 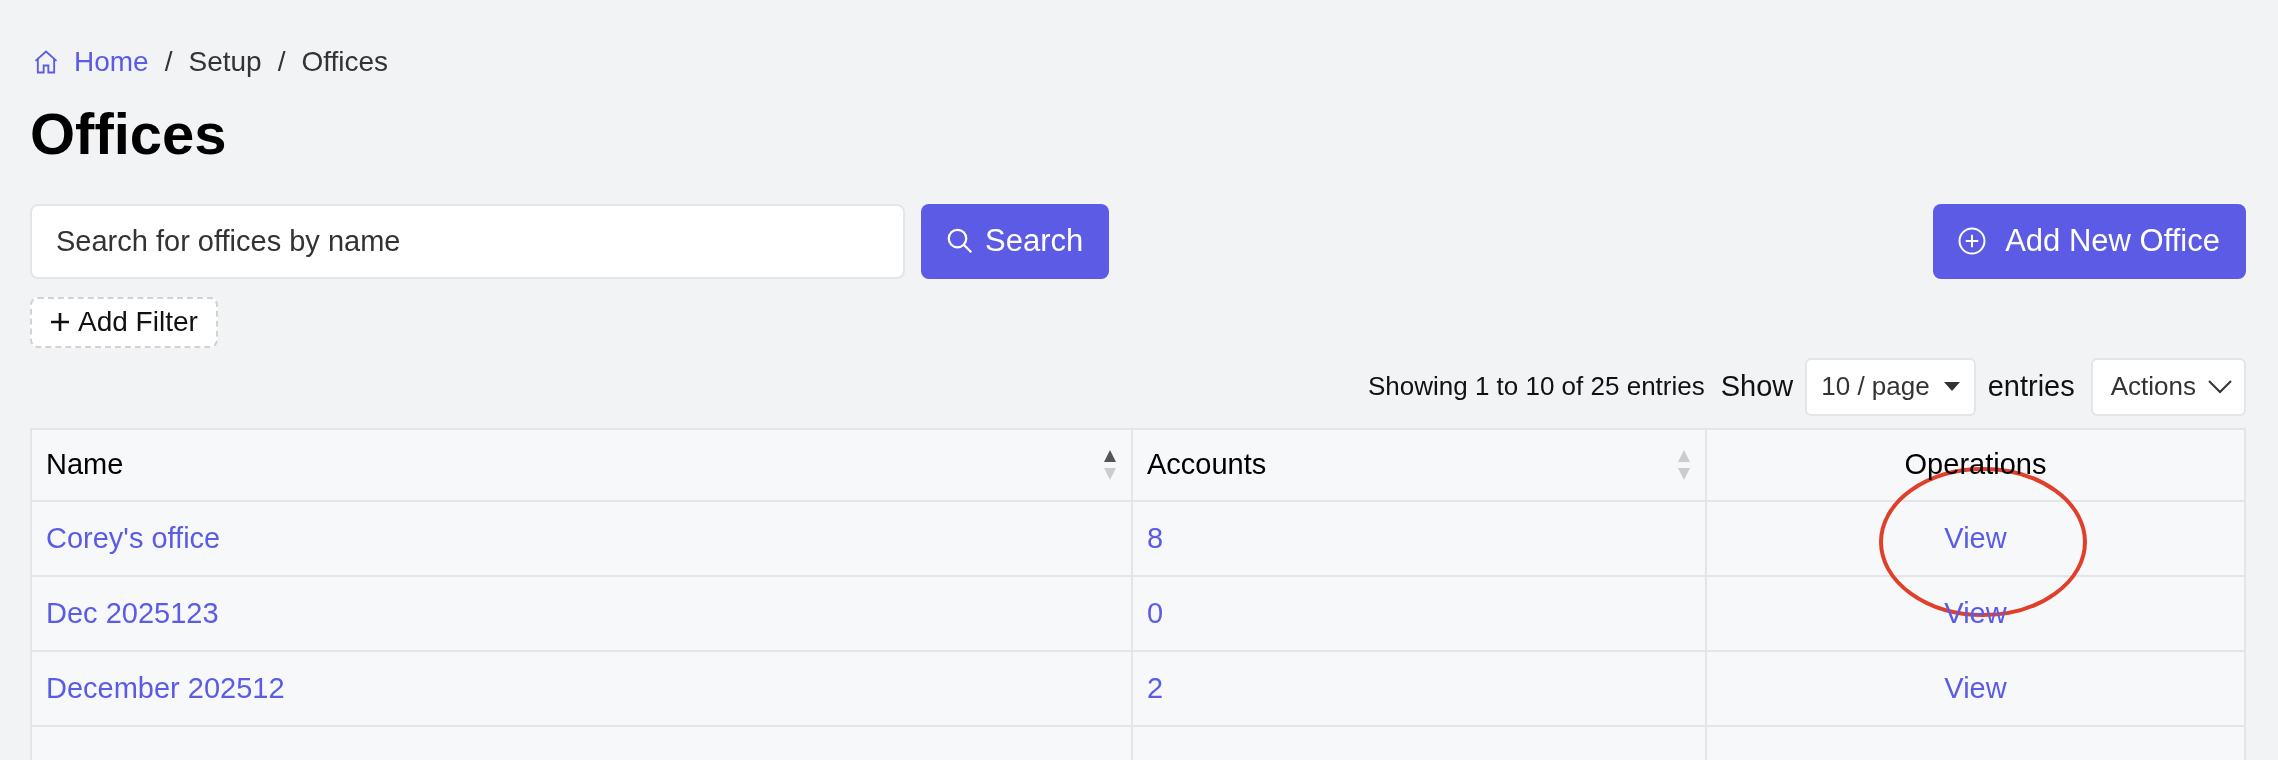 I want to click on show-label: Show, so click(x=1757, y=387).